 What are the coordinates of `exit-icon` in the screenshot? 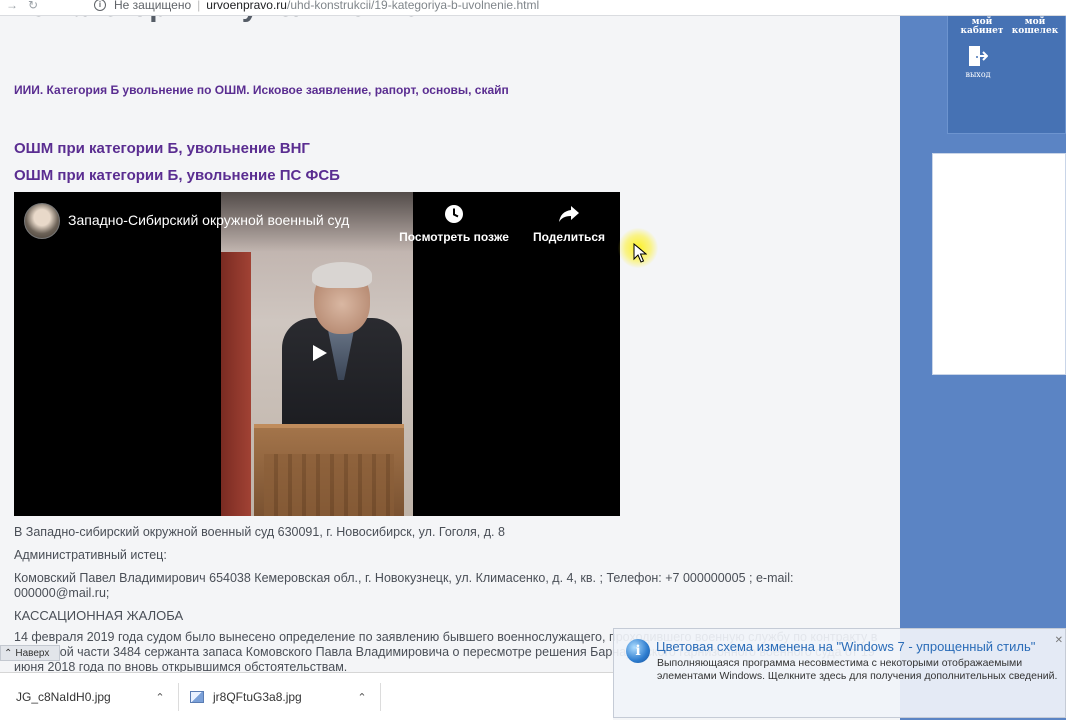 It's located at (978, 56).